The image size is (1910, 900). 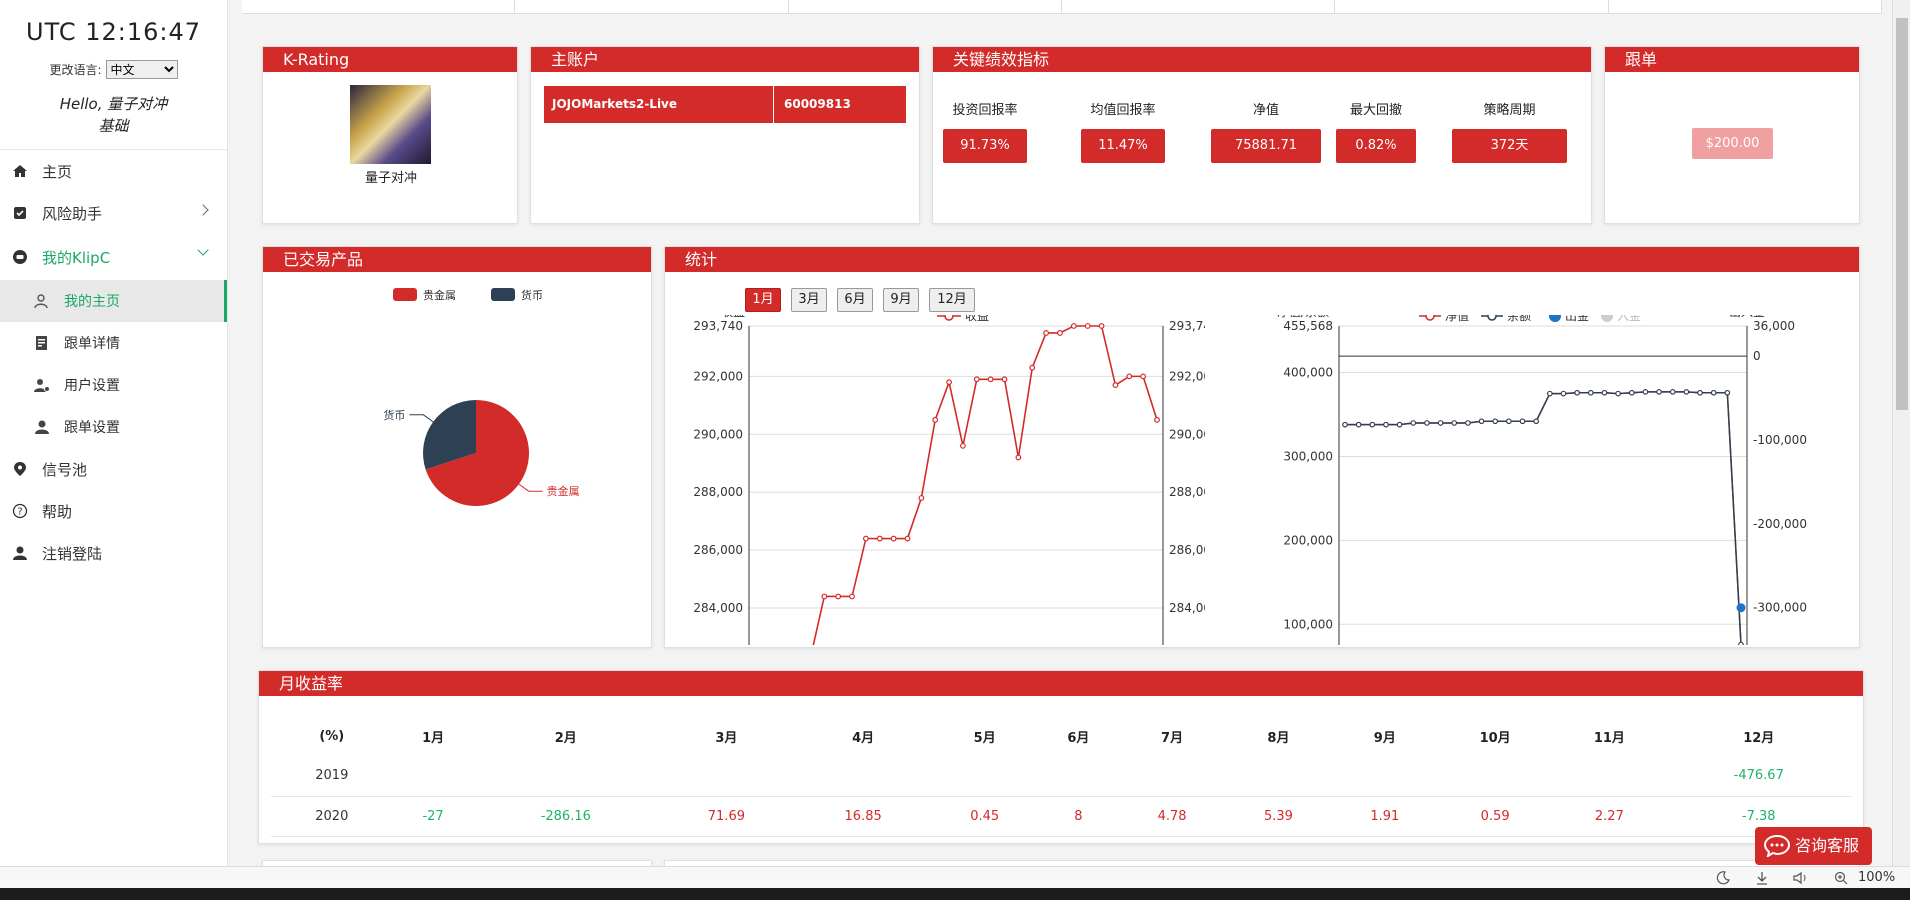 What do you see at coordinates (1901, 433) in the screenshot?
I see `page-scrollbar` at bounding box center [1901, 433].